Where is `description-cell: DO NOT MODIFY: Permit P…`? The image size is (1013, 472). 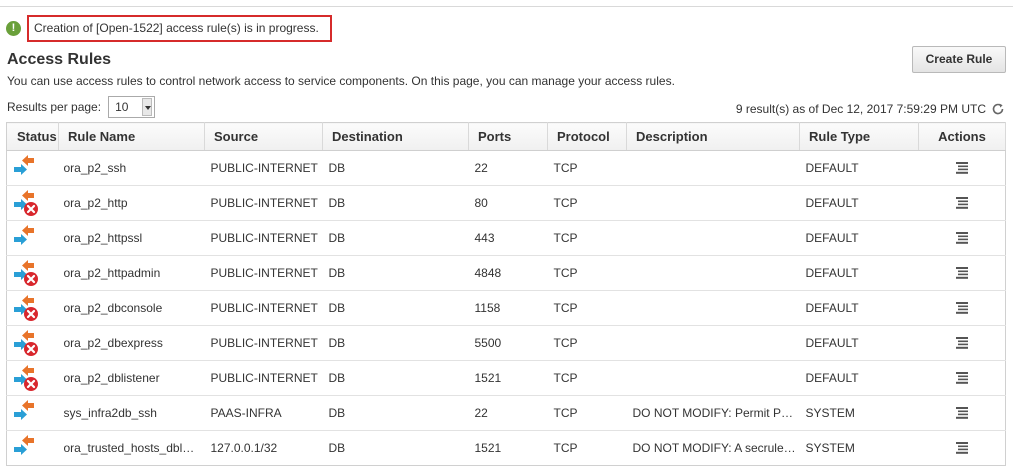 description-cell: DO NOT MODIFY: Permit P… is located at coordinates (713, 413).